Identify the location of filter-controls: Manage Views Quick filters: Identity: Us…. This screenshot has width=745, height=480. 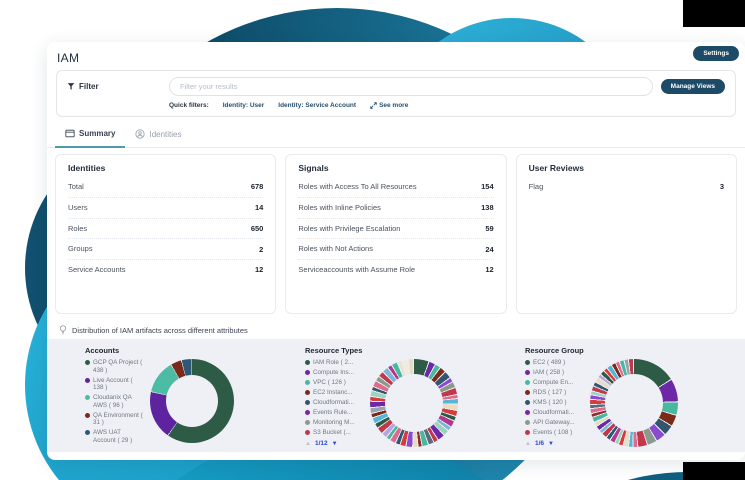
(447, 93).